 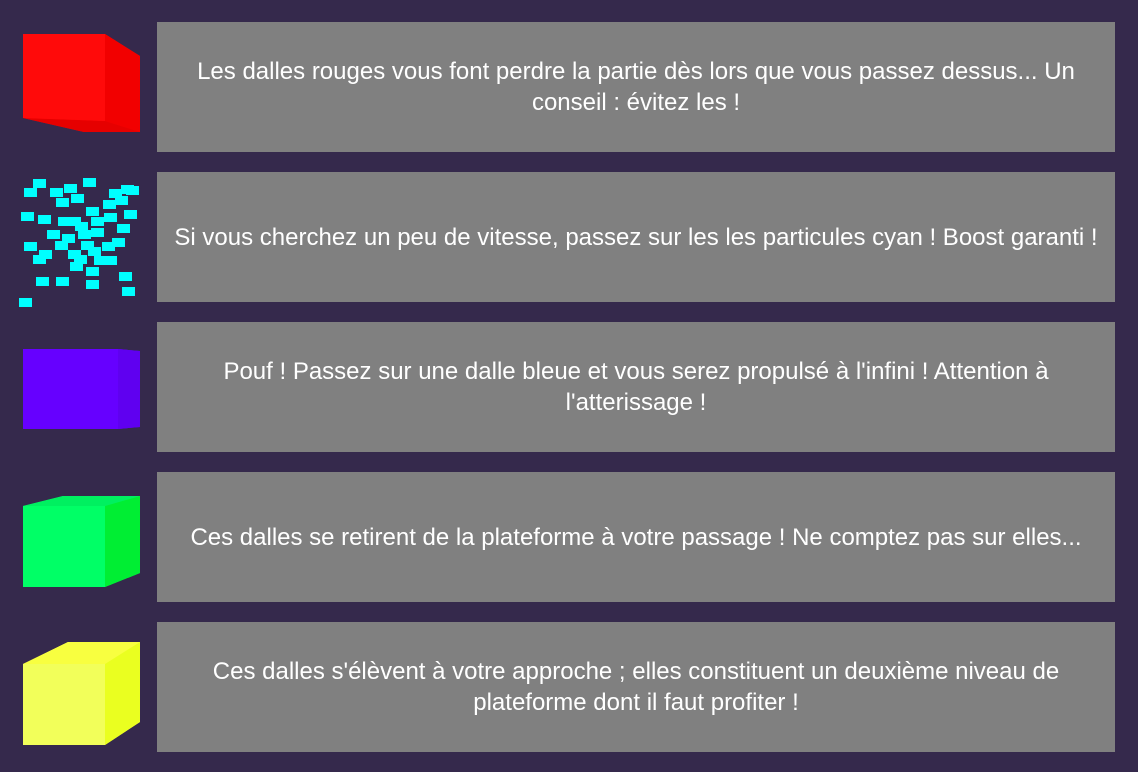 What do you see at coordinates (81, 387) in the screenshot?
I see `blue-cube-icon` at bounding box center [81, 387].